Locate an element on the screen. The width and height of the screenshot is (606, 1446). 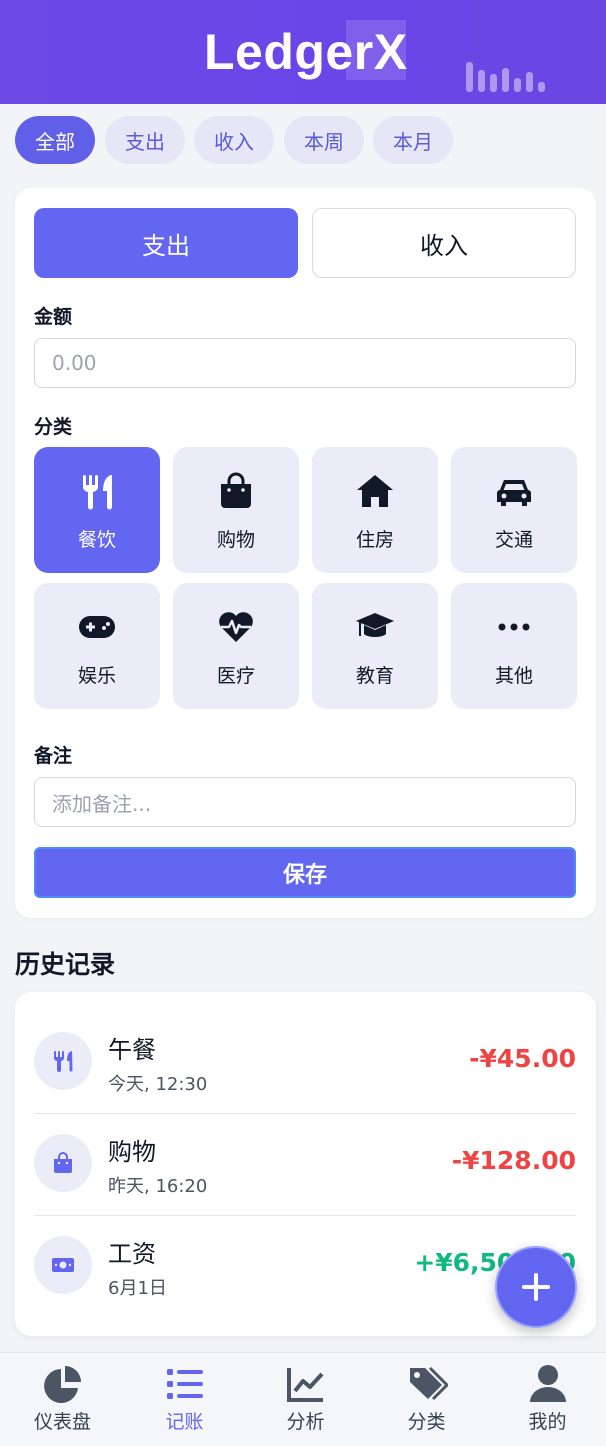
line-chart-icon is located at coordinates (305, 1385).